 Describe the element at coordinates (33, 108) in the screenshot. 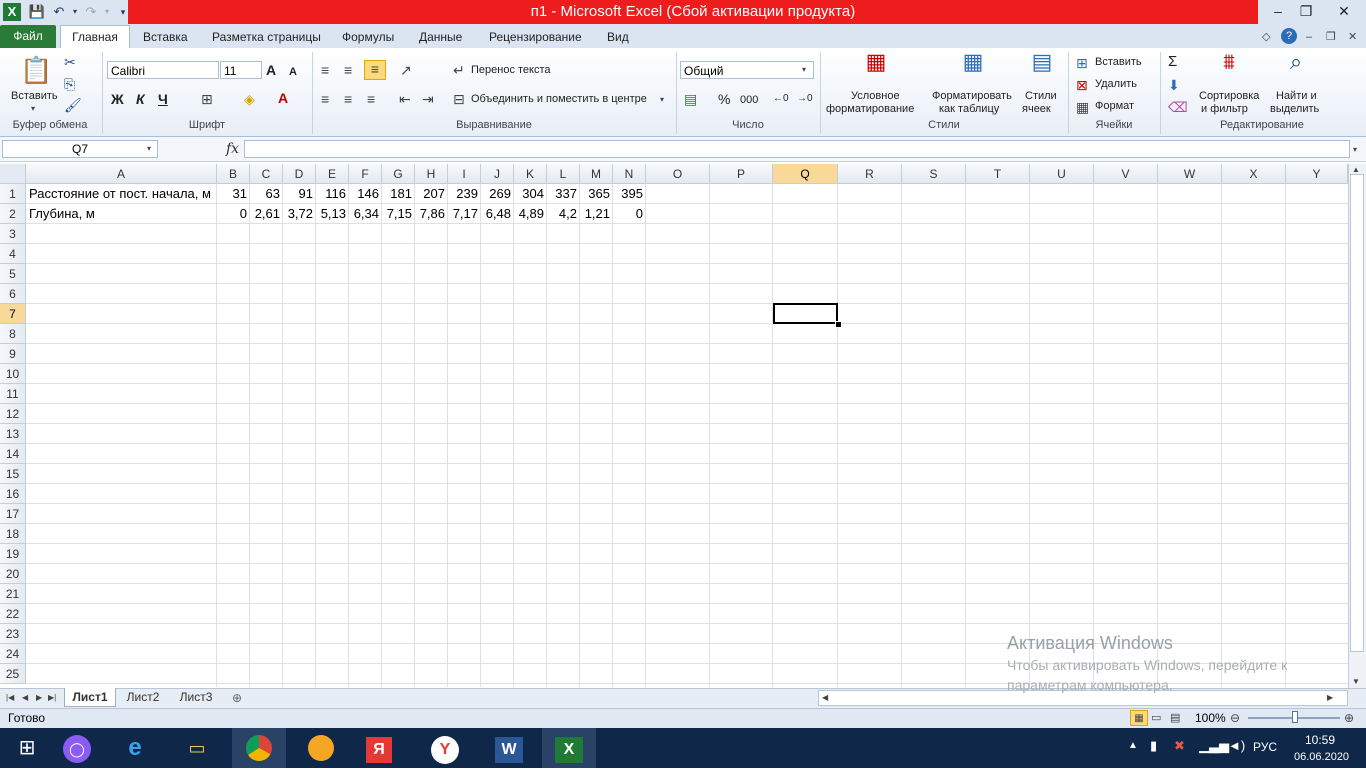

I see `paste-dropdown-icon: ▾` at that location.